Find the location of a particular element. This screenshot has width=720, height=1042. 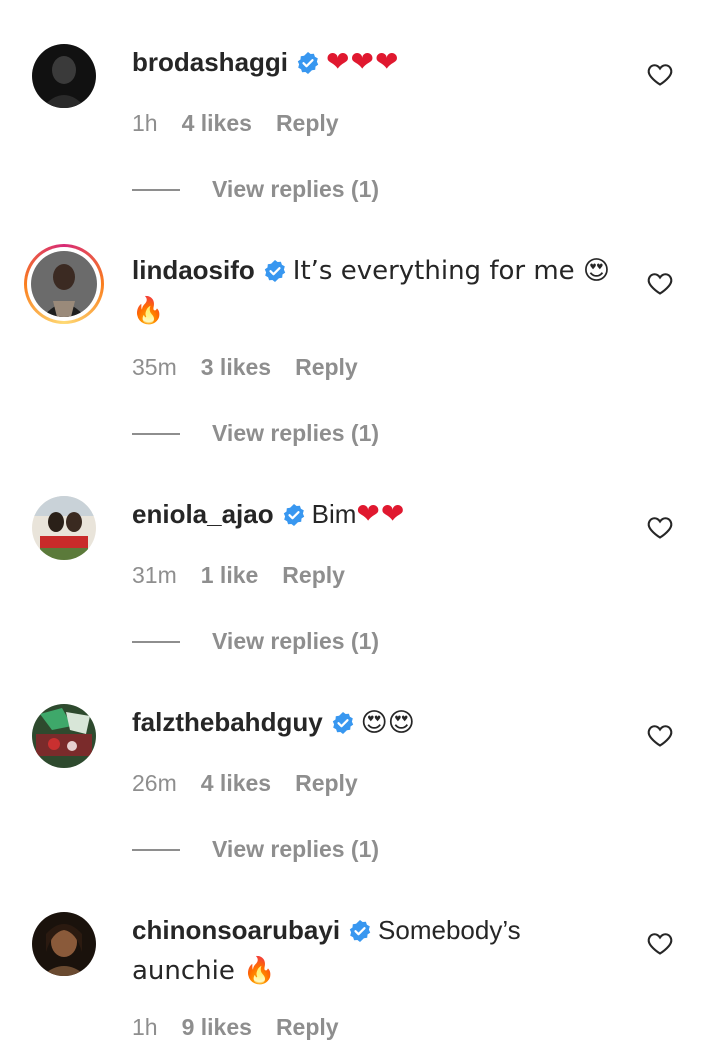

comment-body: Somebody’s is located at coordinates (449, 930).